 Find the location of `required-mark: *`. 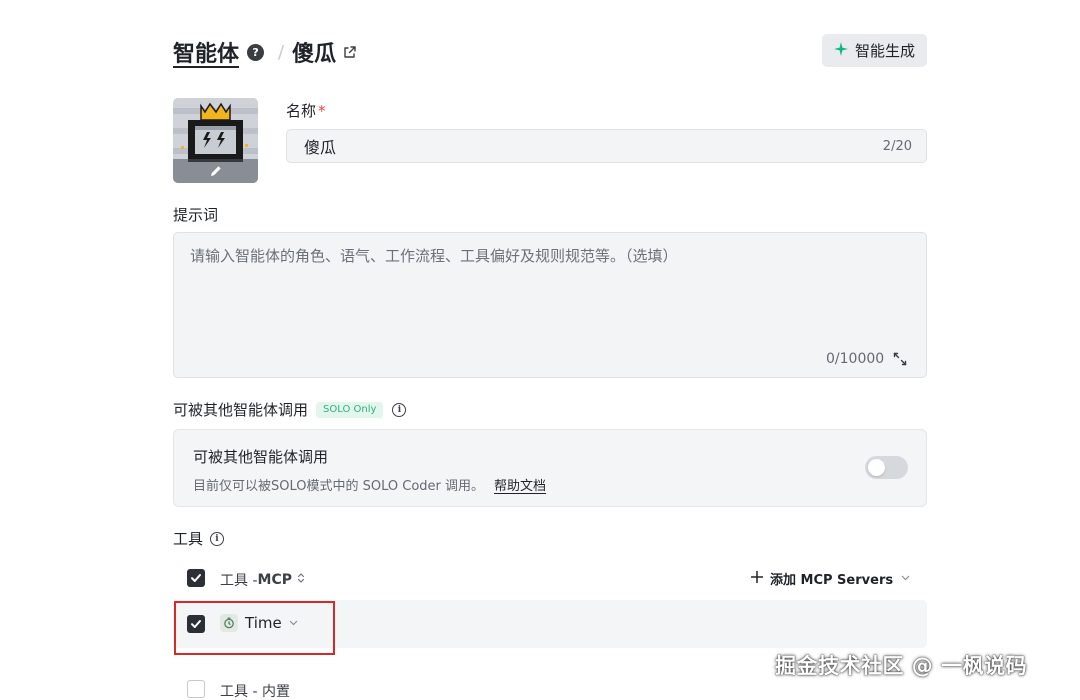

required-mark: * is located at coordinates (322, 111).